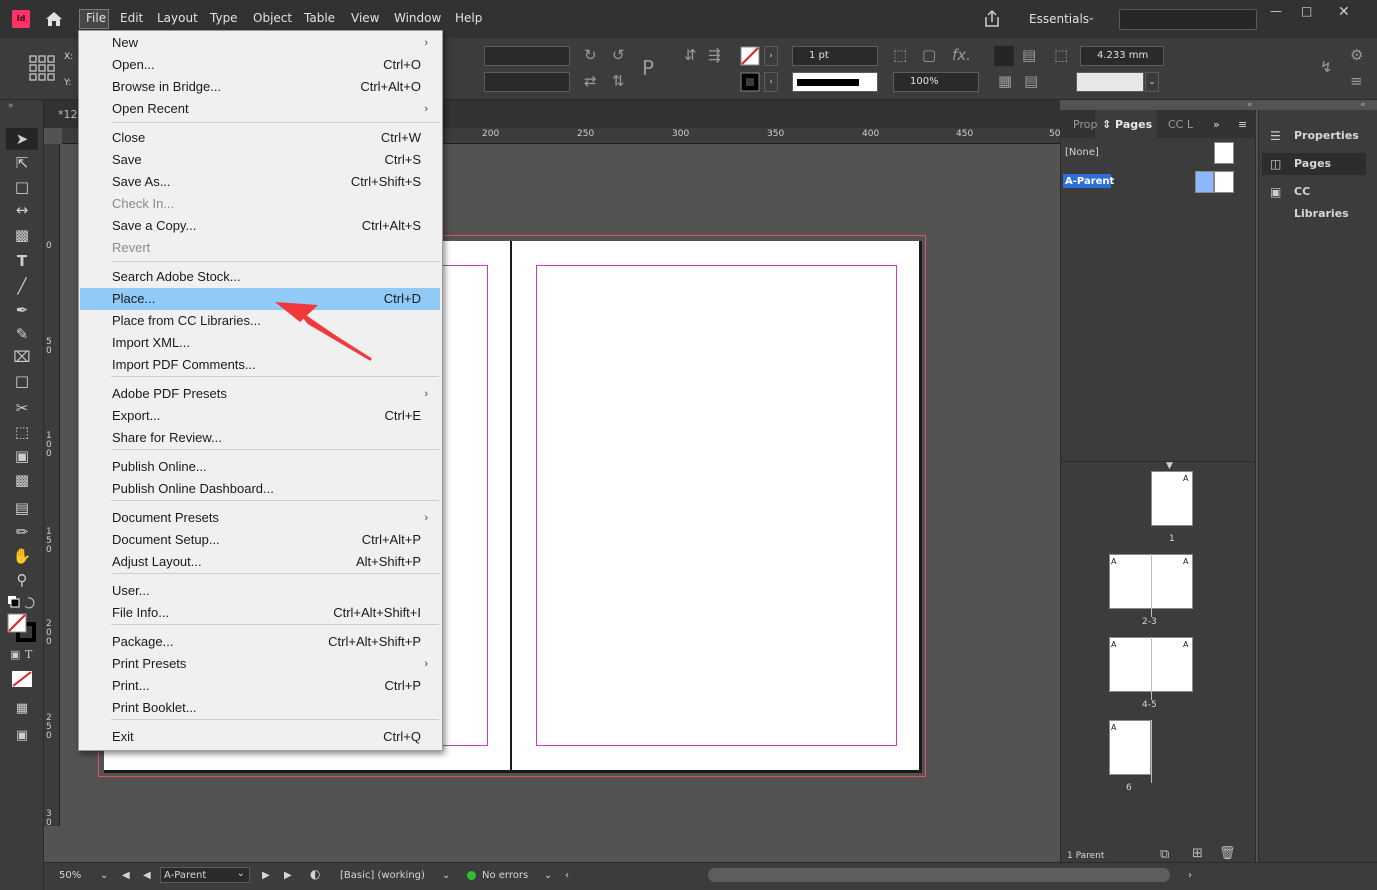  What do you see at coordinates (1085, 124) in the screenshot?
I see `tab-properties: Prop` at bounding box center [1085, 124].